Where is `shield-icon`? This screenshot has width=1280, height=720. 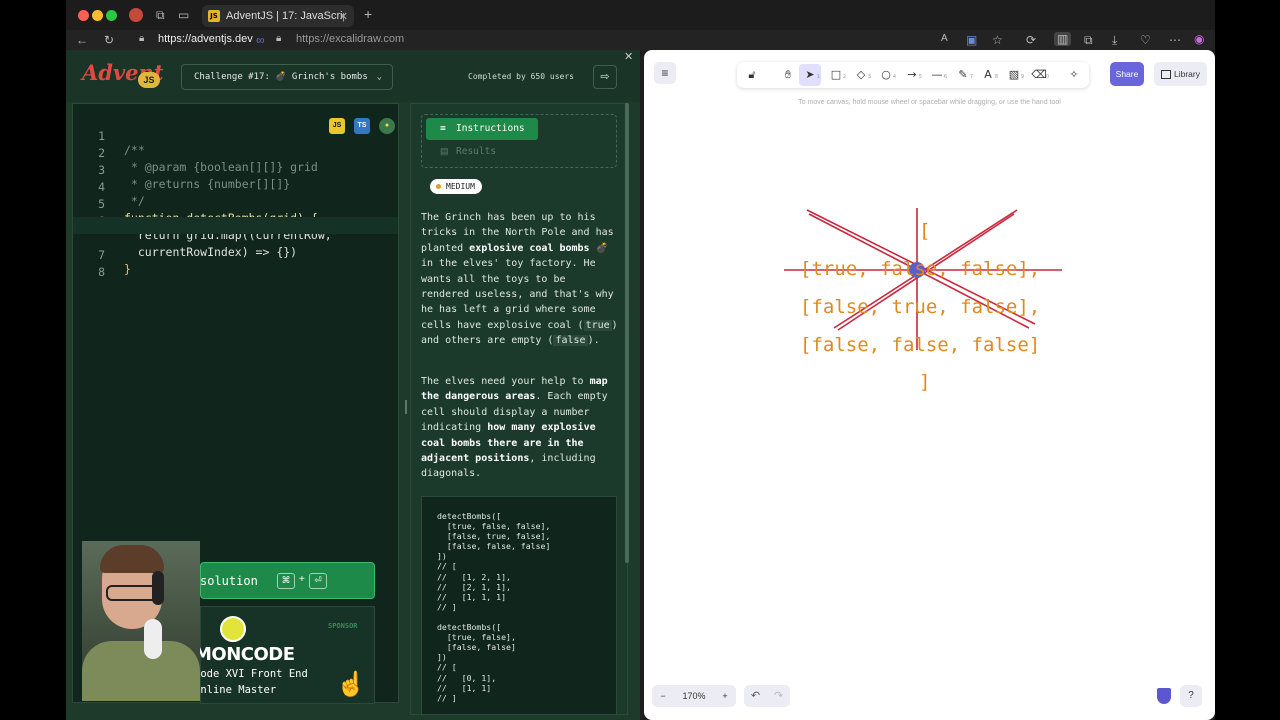 shield-icon is located at coordinates (1164, 696).